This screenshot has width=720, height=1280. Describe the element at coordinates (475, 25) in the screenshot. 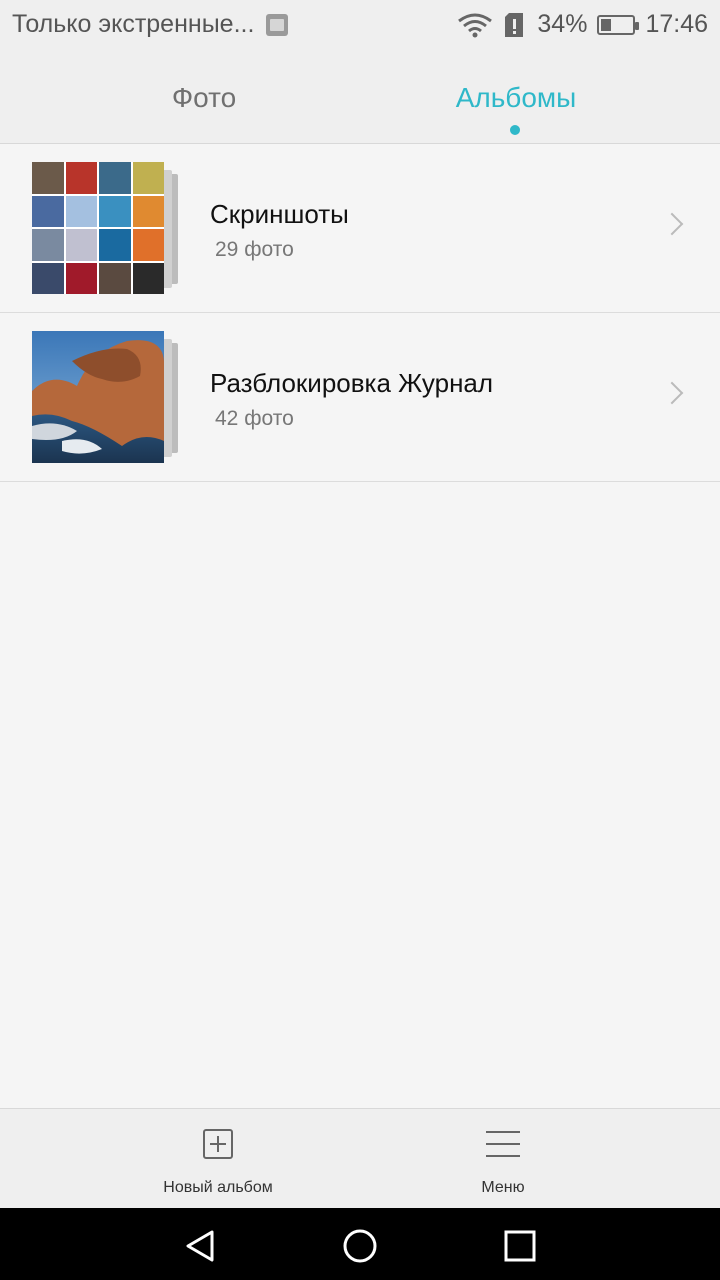

I see `wifi-icon` at that location.